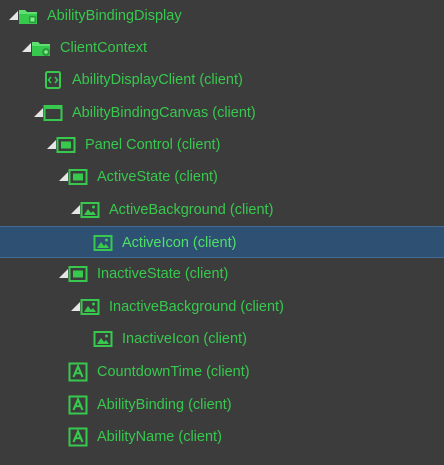 This screenshot has height=465, width=444. Describe the element at coordinates (222, 16) in the screenshot. I see `tree-row-ability-binding-display: AbilityBindingDisplay` at that location.